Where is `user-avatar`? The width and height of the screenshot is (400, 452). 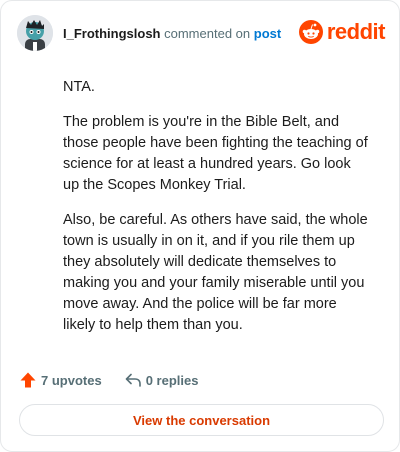
user-avatar is located at coordinates (35, 33).